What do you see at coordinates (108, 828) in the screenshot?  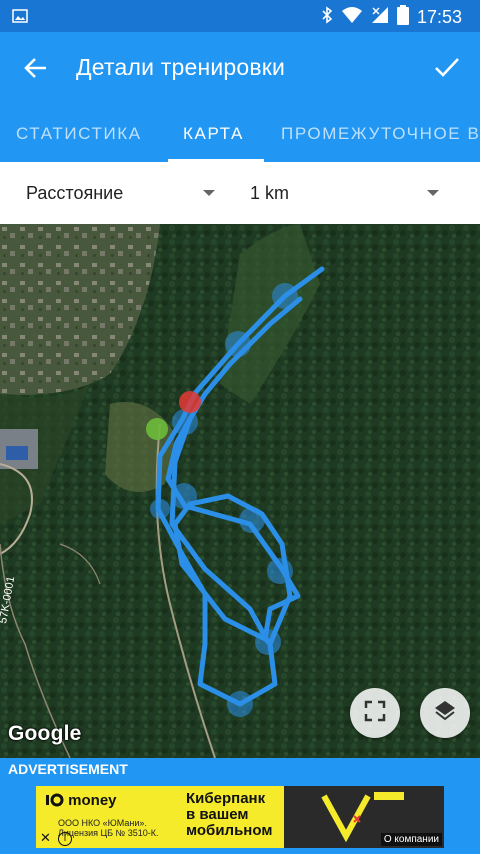 I see `ad-license: ООО НКО «ЮМани». Лицензия ЦБ № 3510-К.` at bounding box center [108, 828].